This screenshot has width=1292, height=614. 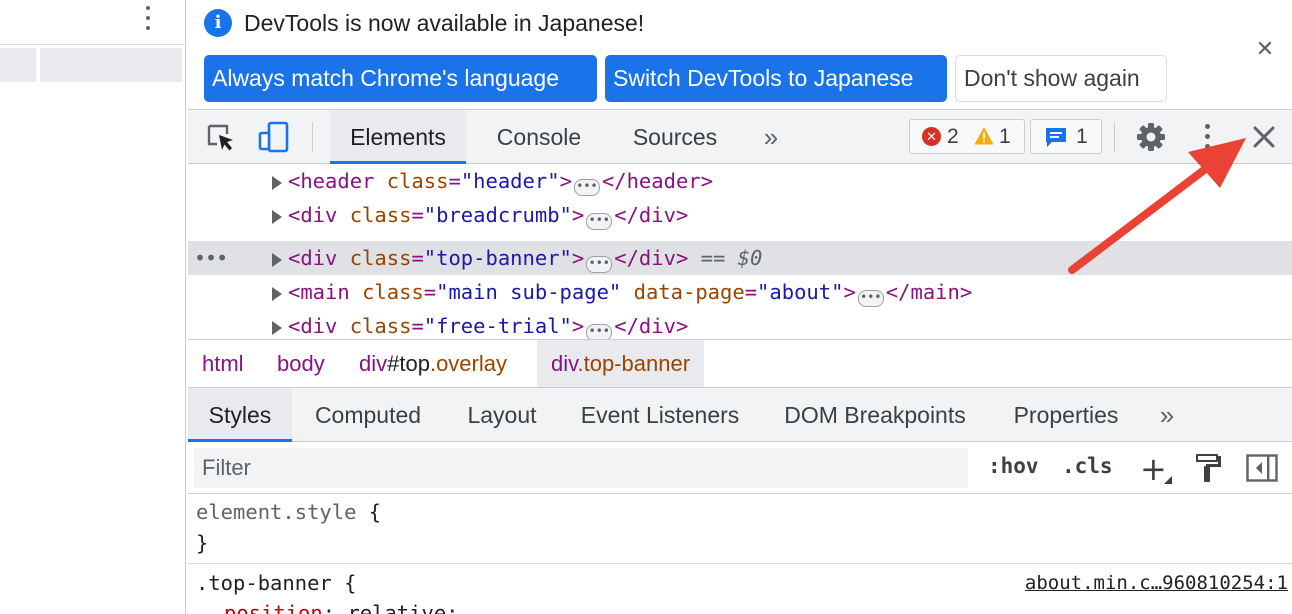 What do you see at coordinates (444, 23) in the screenshot?
I see `infobar-message: DevTools is now available in Japanese!` at bounding box center [444, 23].